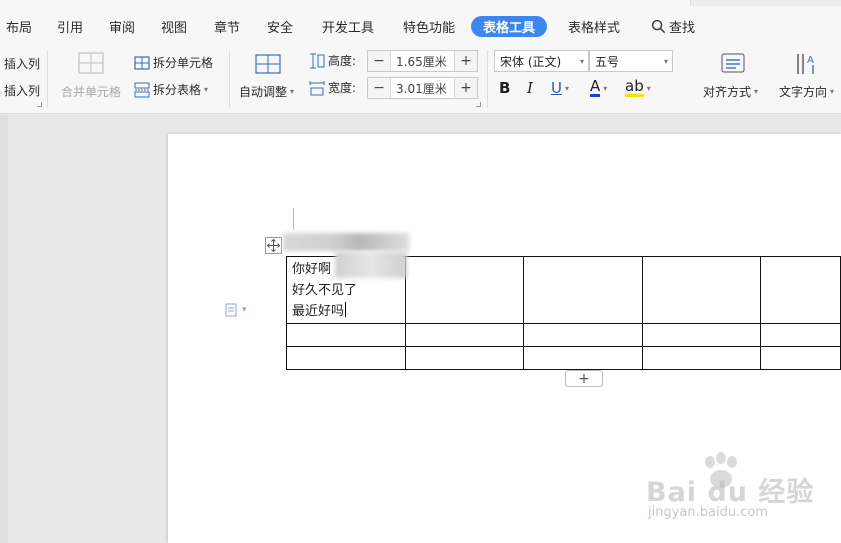  I want to click on table-move-handle, so click(273, 245).